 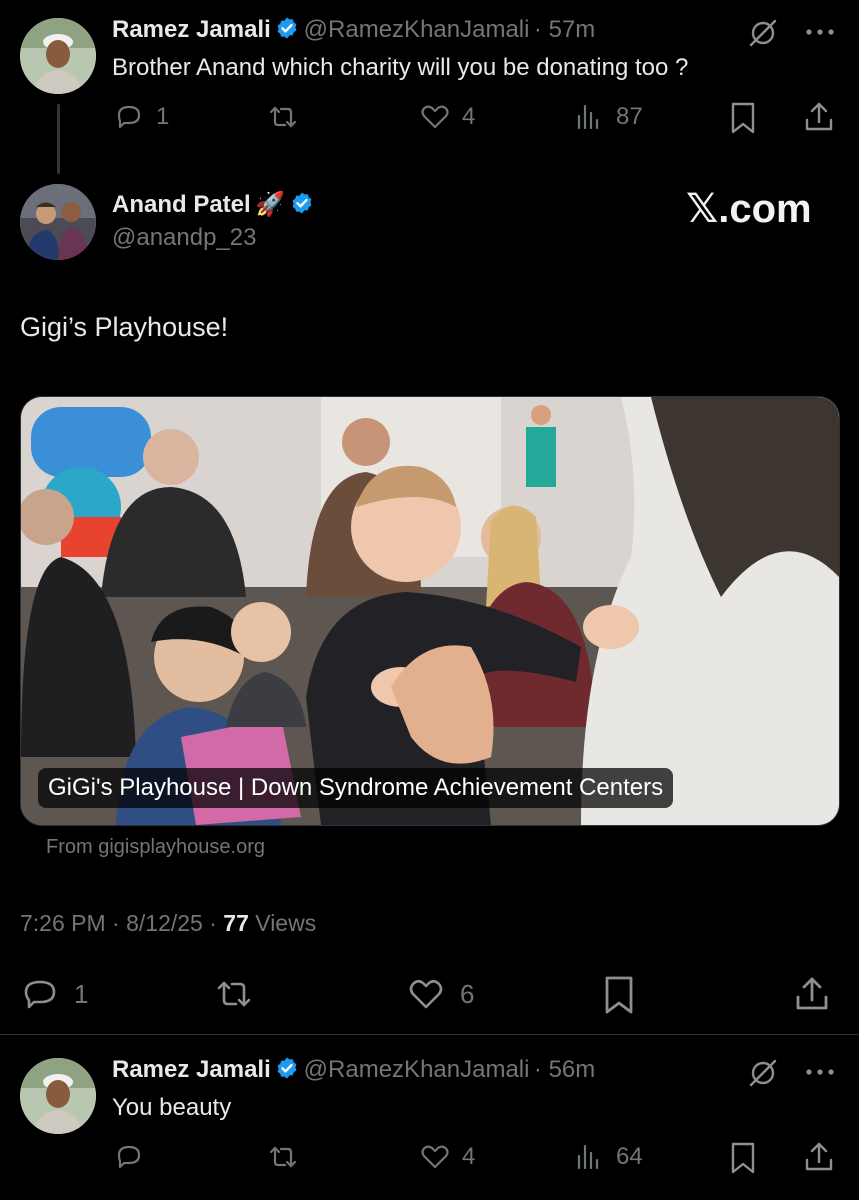 What do you see at coordinates (282, 923) in the screenshot?
I see `views-label: Views` at bounding box center [282, 923].